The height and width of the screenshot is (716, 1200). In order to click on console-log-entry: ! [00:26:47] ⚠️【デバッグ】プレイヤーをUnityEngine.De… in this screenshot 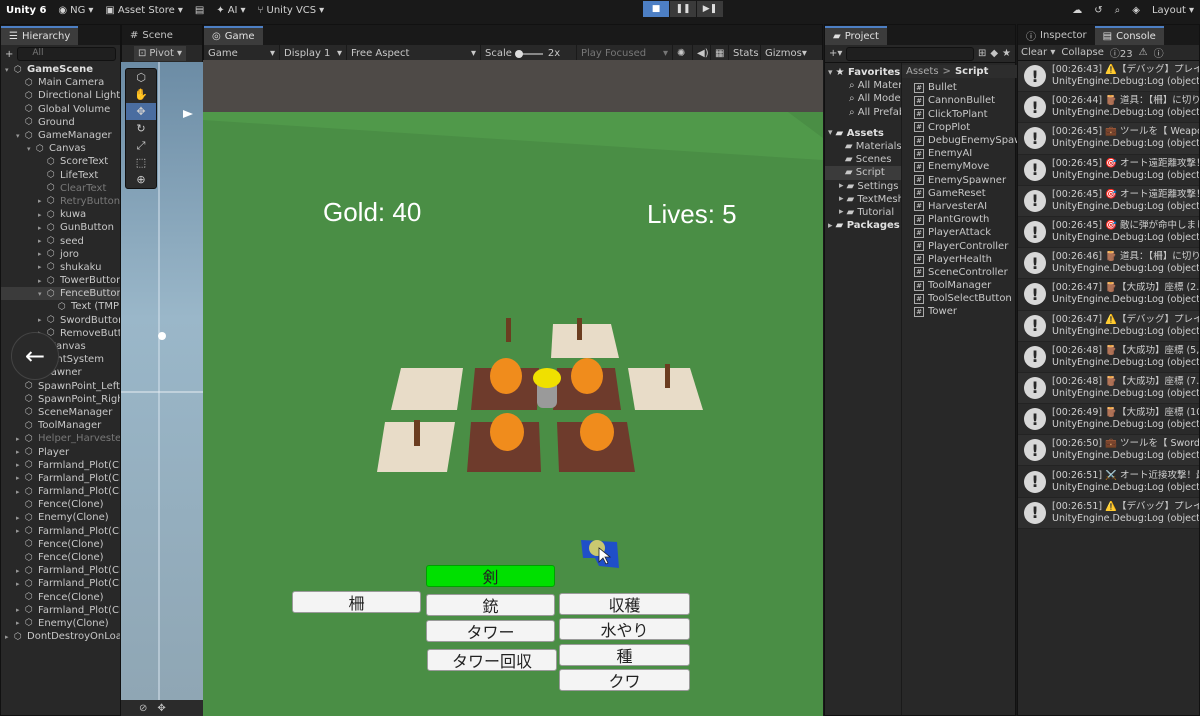, I will do `click(1108, 326)`.